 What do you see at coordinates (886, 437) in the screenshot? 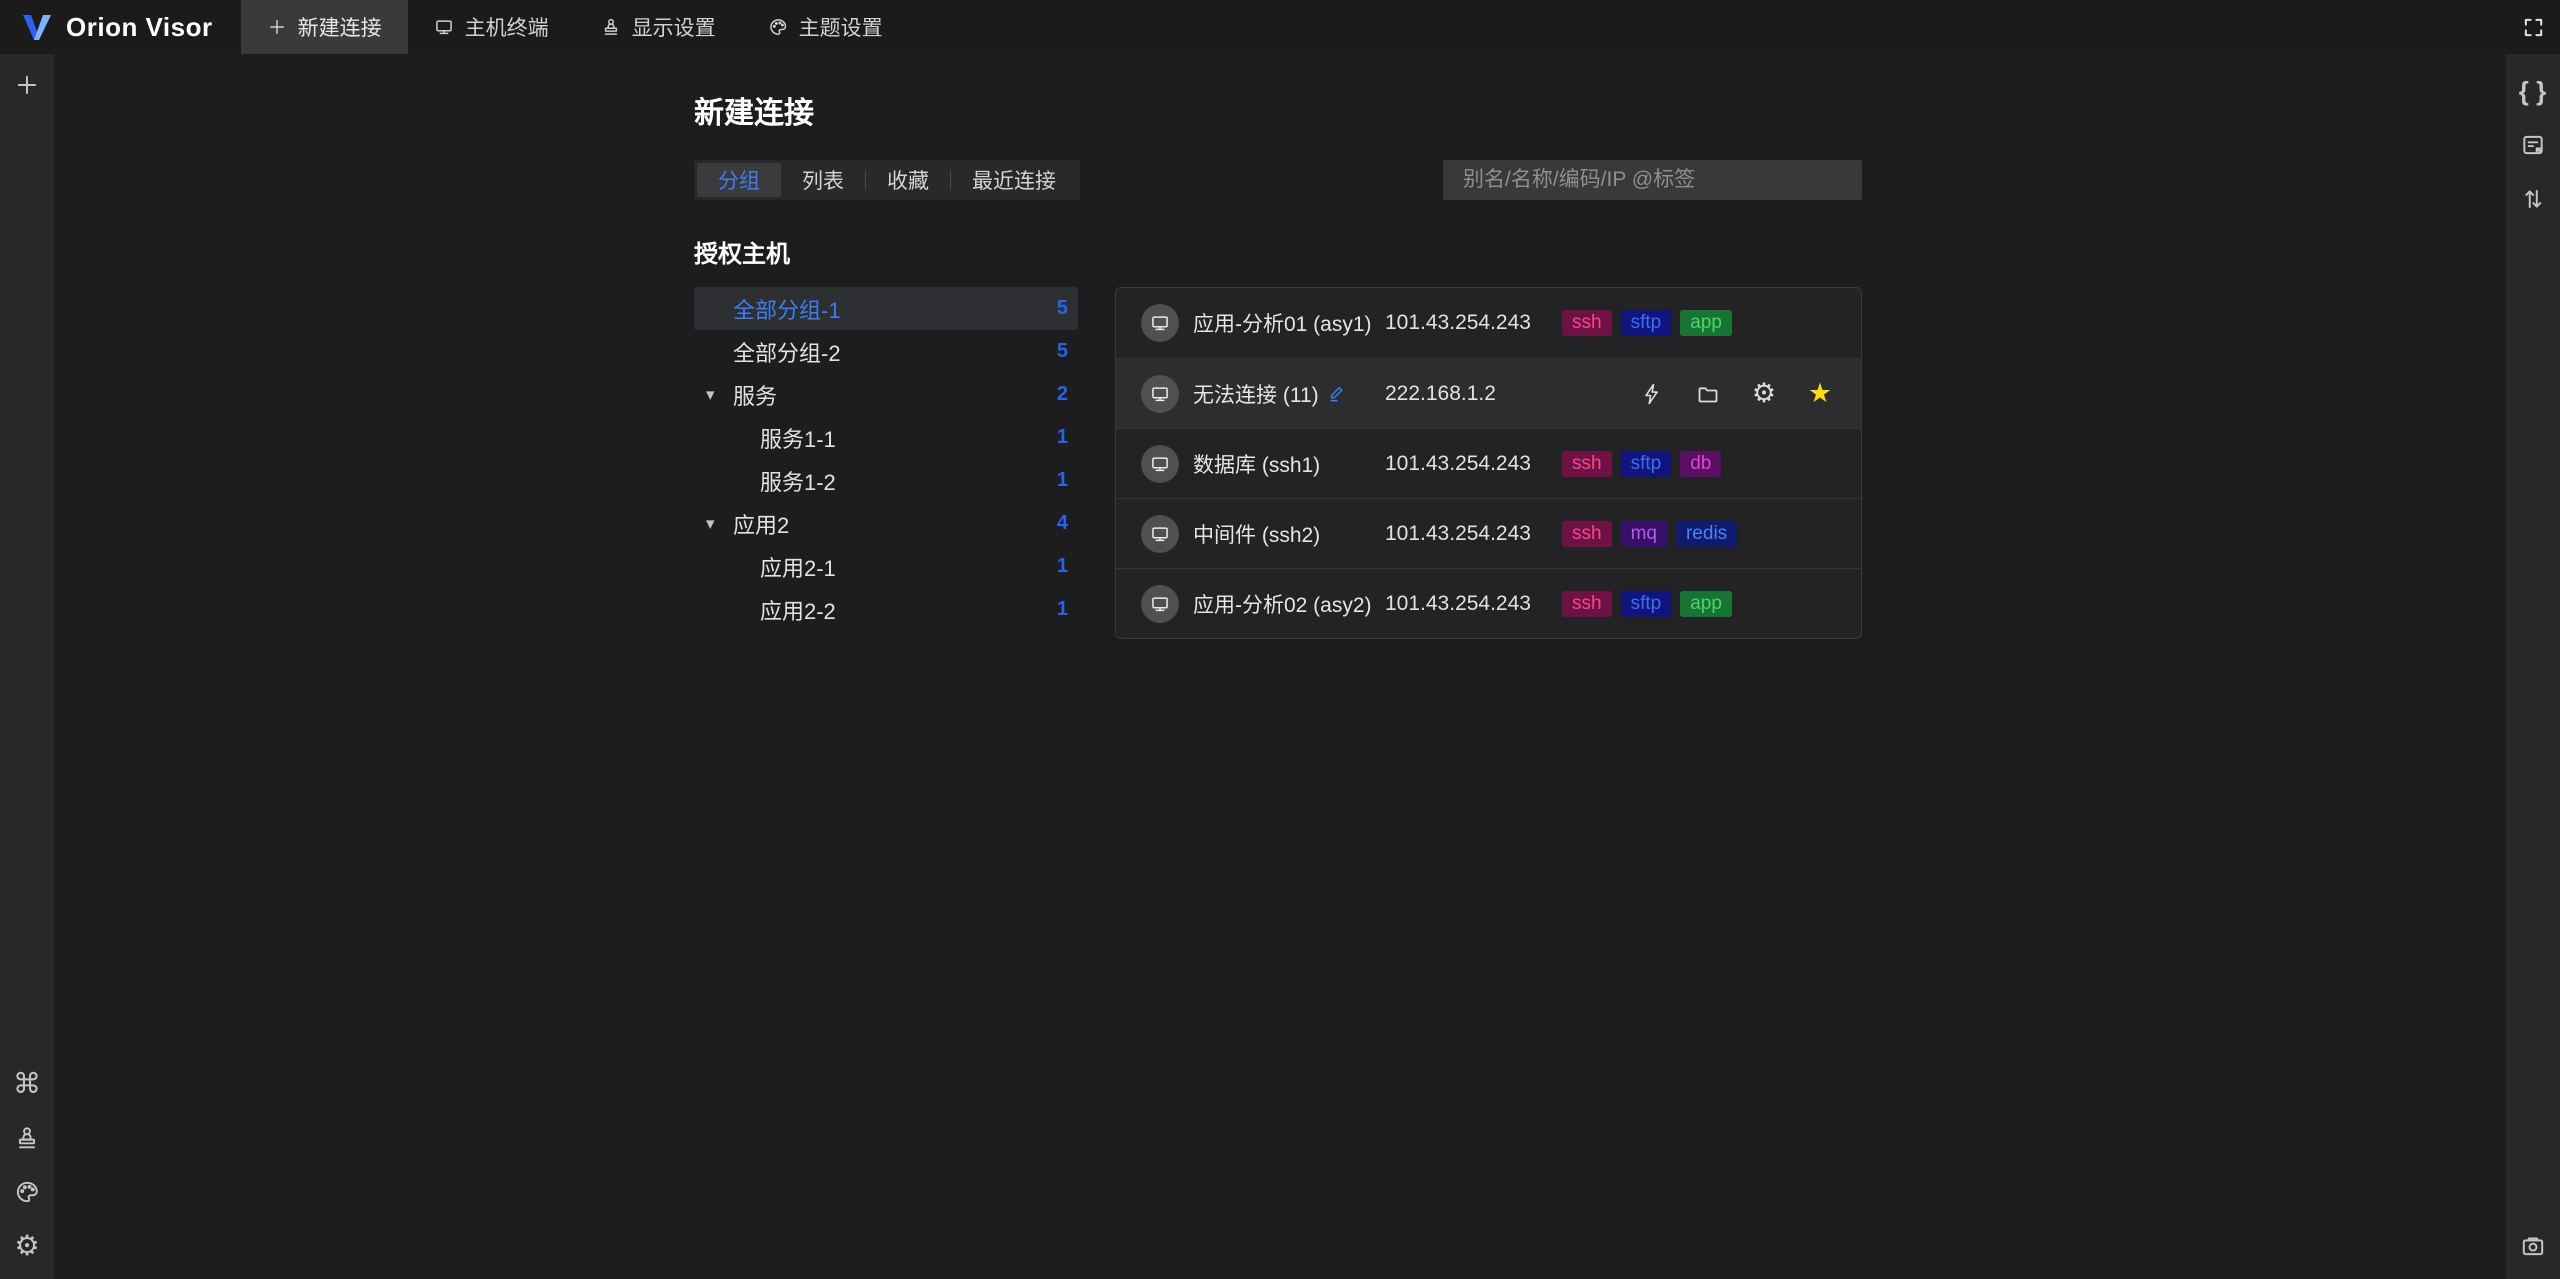
I see `tree-item: 服务1-1 1` at bounding box center [886, 437].